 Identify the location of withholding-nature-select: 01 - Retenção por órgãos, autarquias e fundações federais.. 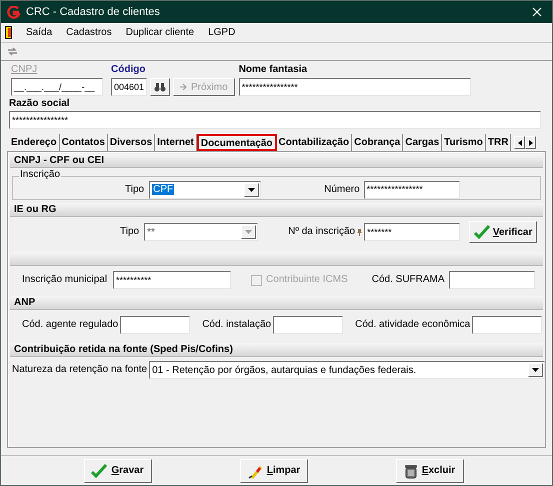
(347, 370).